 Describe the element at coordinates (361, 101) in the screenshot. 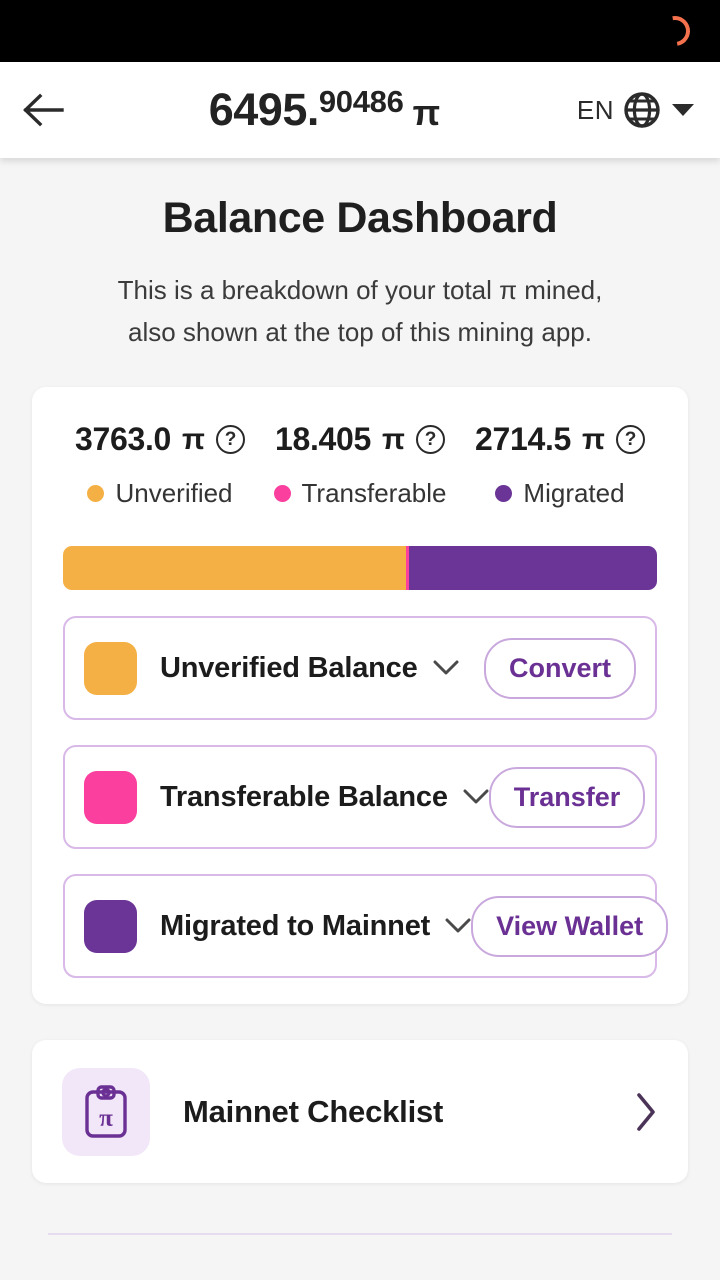

I see `balance-fraction-part: 90486` at that location.